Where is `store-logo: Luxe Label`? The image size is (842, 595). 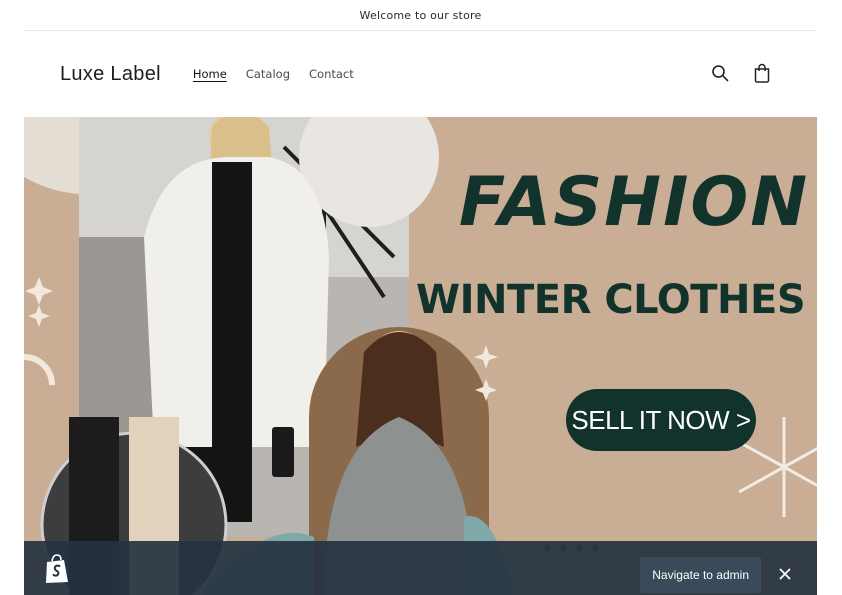
store-logo: Luxe Label is located at coordinates (110, 74).